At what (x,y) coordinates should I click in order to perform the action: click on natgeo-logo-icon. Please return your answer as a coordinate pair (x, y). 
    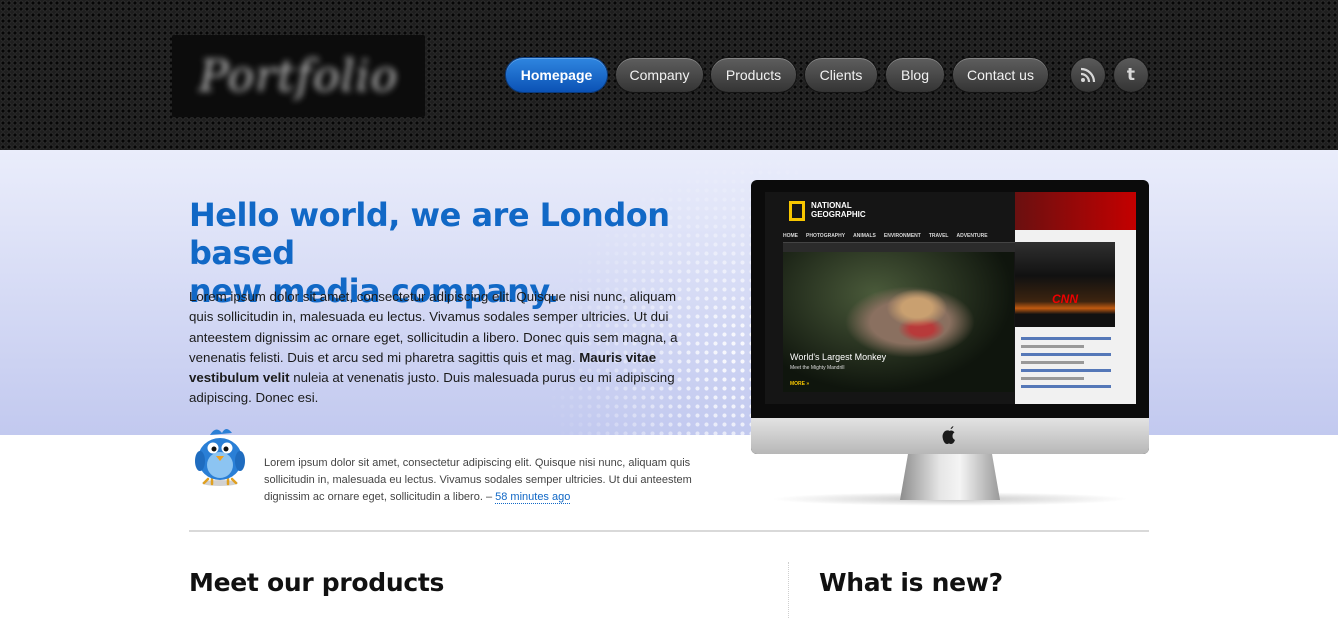
    Looking at the image, I should click on (797, 211).